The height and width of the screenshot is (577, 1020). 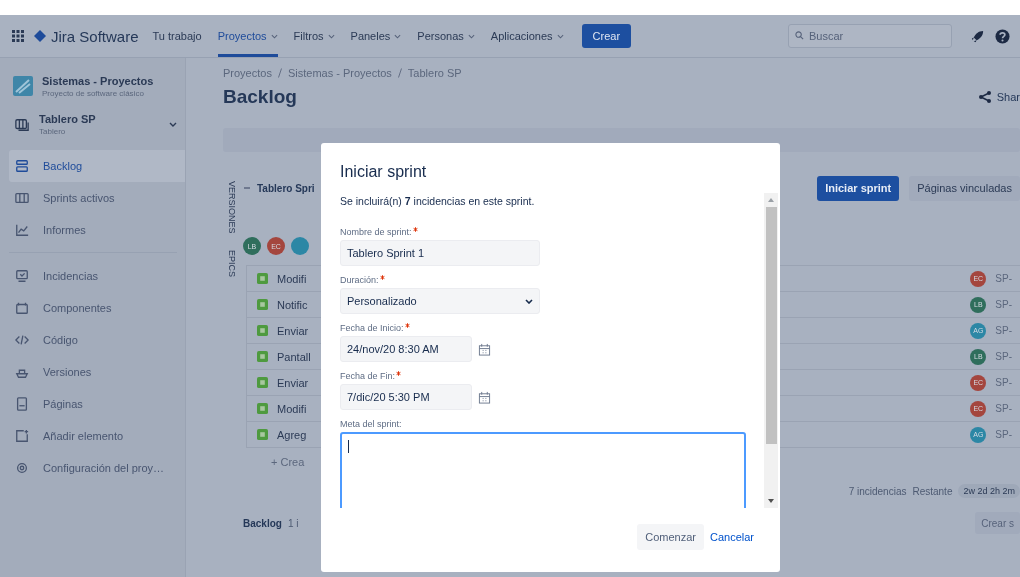 What do you see at coordinates (989, 491) in the screenshot?
I see `remaining-time: 2w 2d 2h 2m` at bounding box center [989, 491].